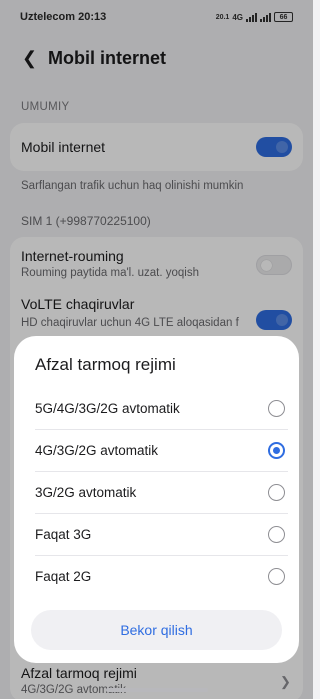 The width and height of the screenshot is (320, 699). I want to click on option-5g-4g-3g-2g: 5G/4G/3G/2G avtomatik, so click(161, 408).